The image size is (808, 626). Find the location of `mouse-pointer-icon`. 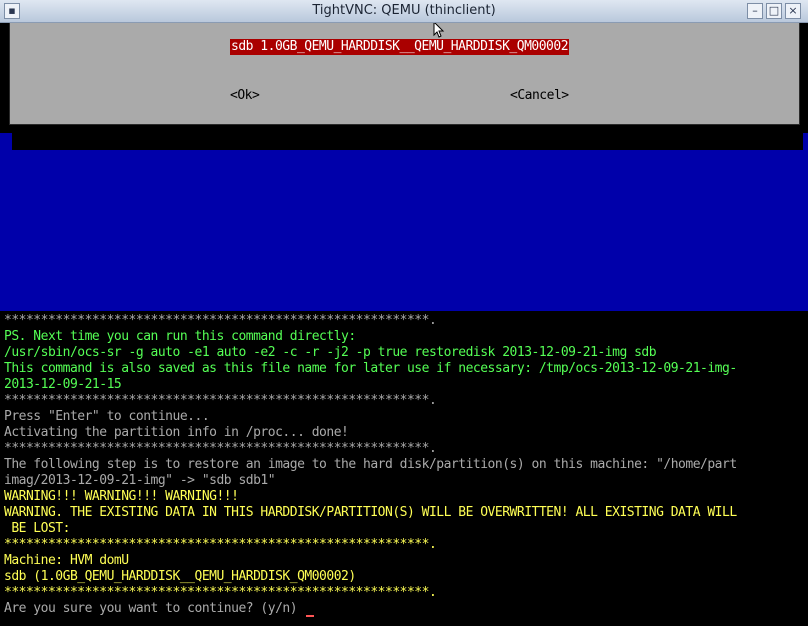

mouse-pointer-icon is located at coordinates (439, 30).